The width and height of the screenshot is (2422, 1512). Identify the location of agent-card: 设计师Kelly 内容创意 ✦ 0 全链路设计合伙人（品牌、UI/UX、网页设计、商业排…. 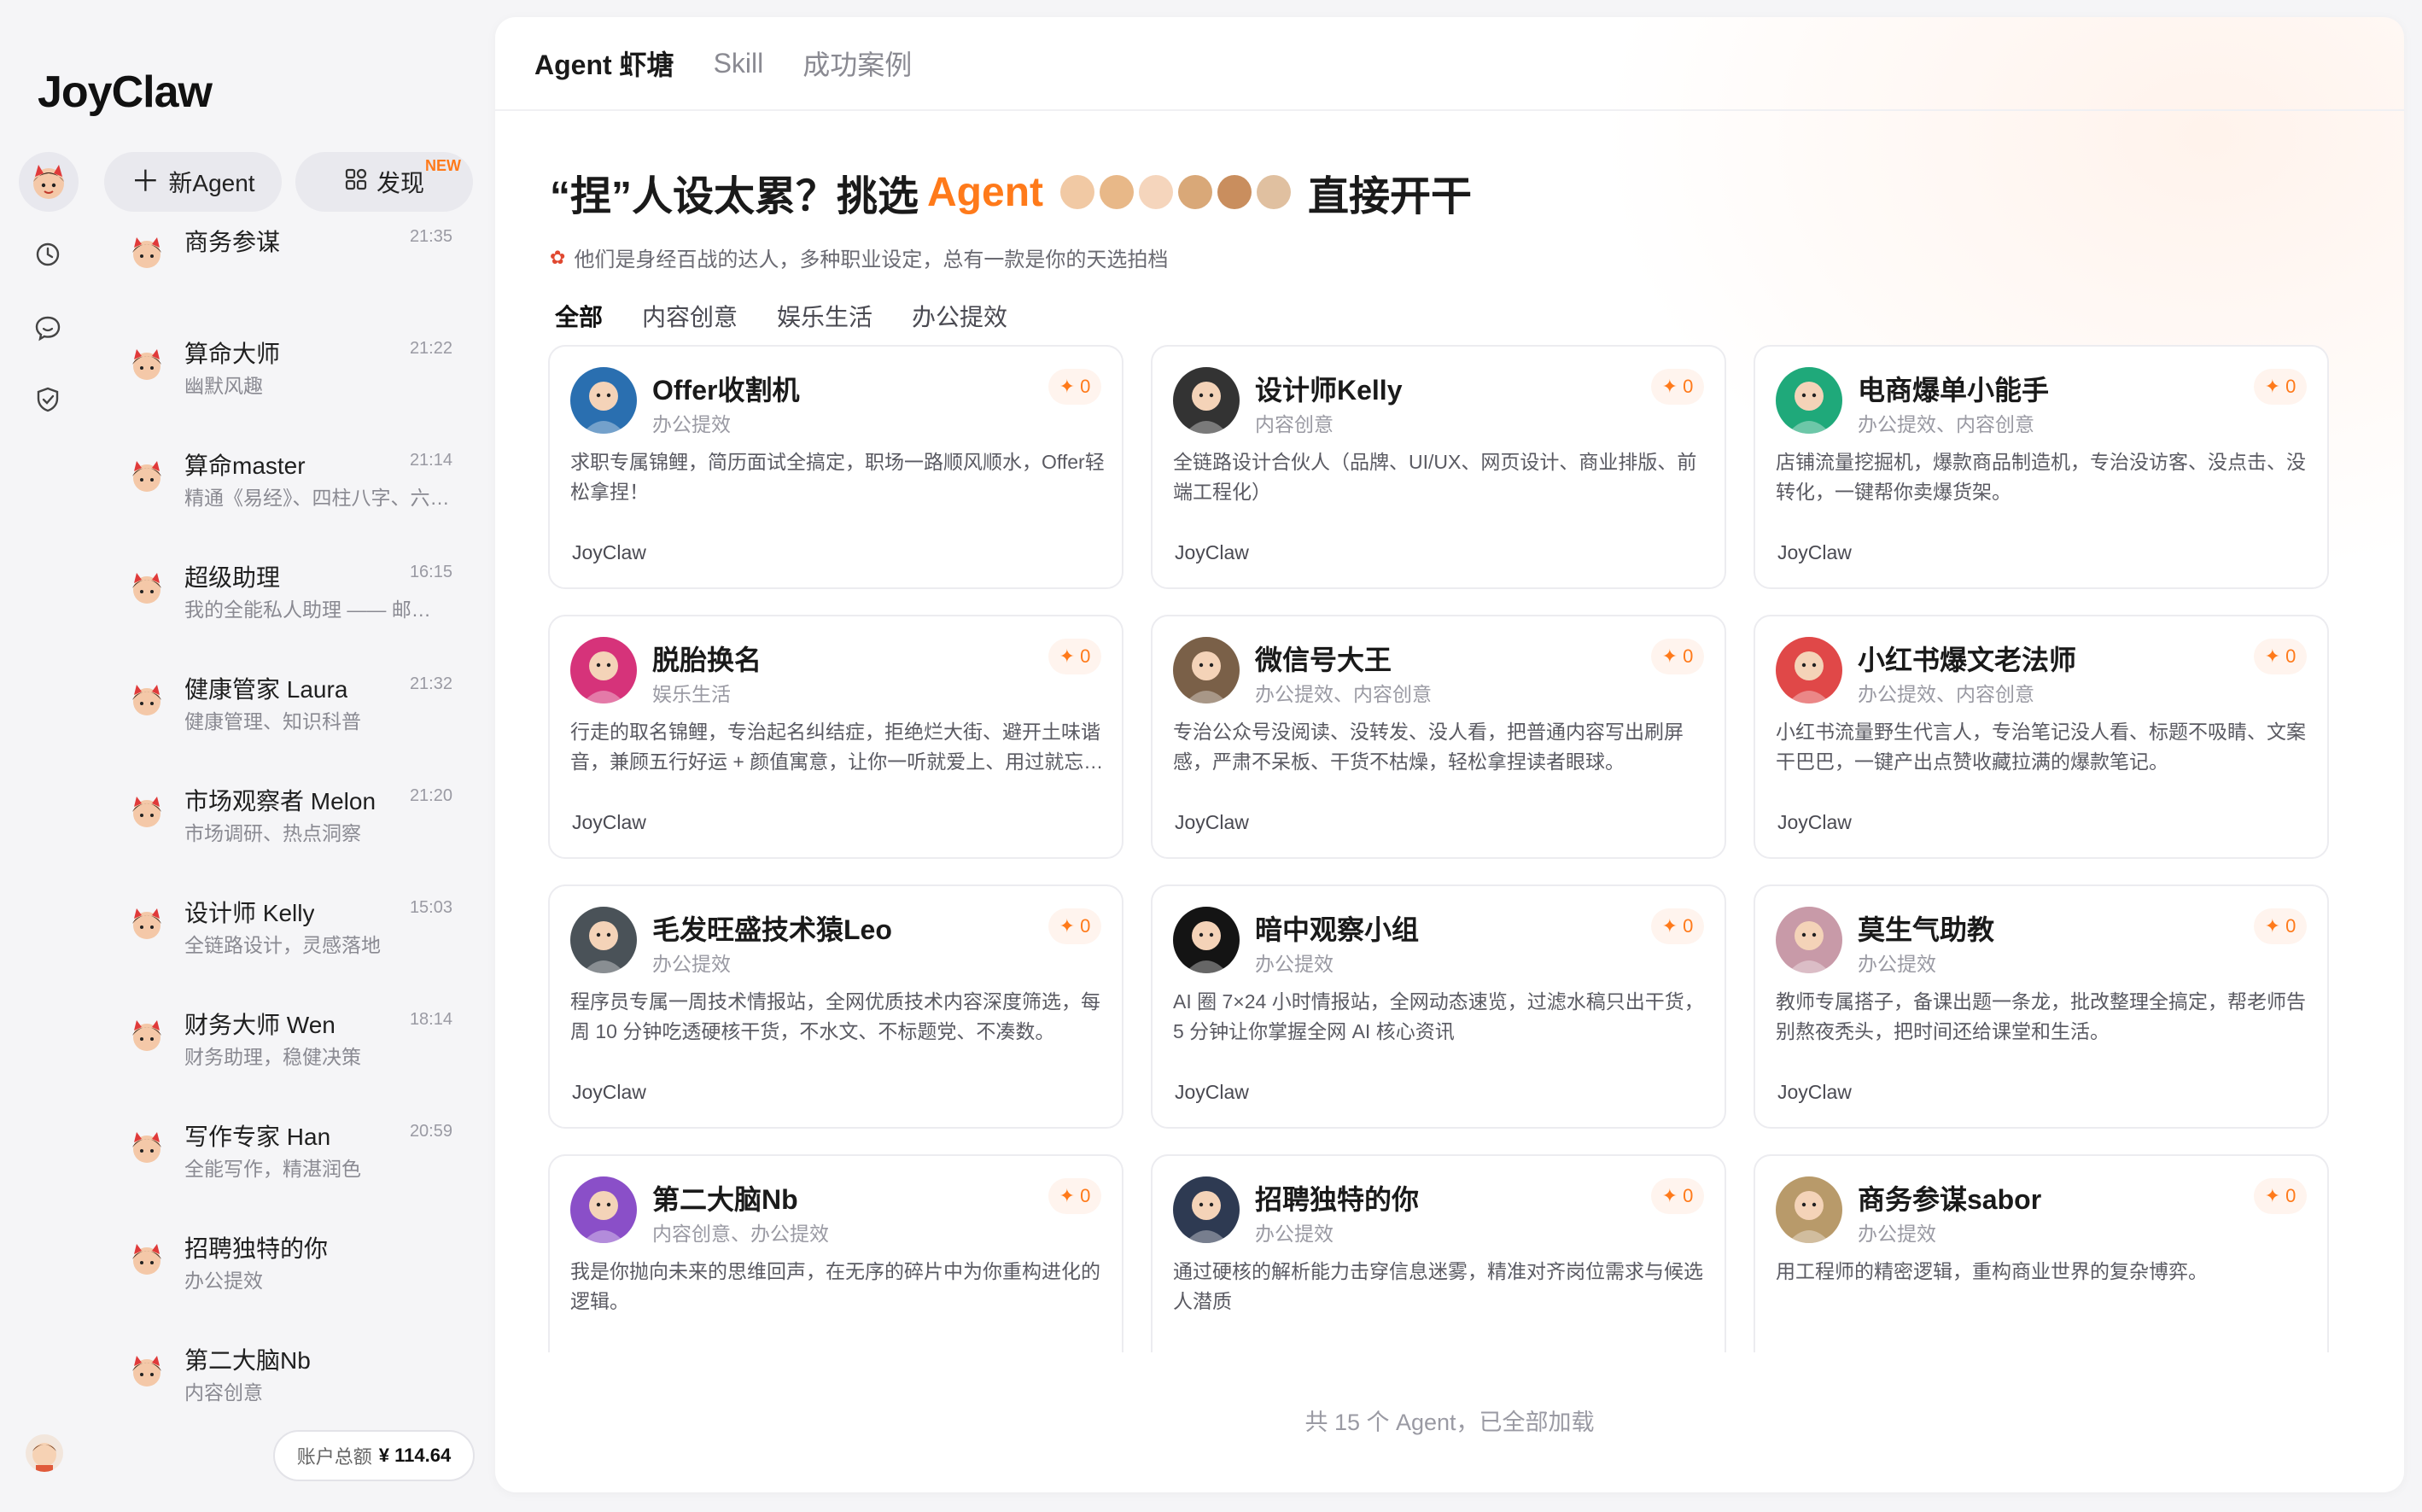
(1438, 467).